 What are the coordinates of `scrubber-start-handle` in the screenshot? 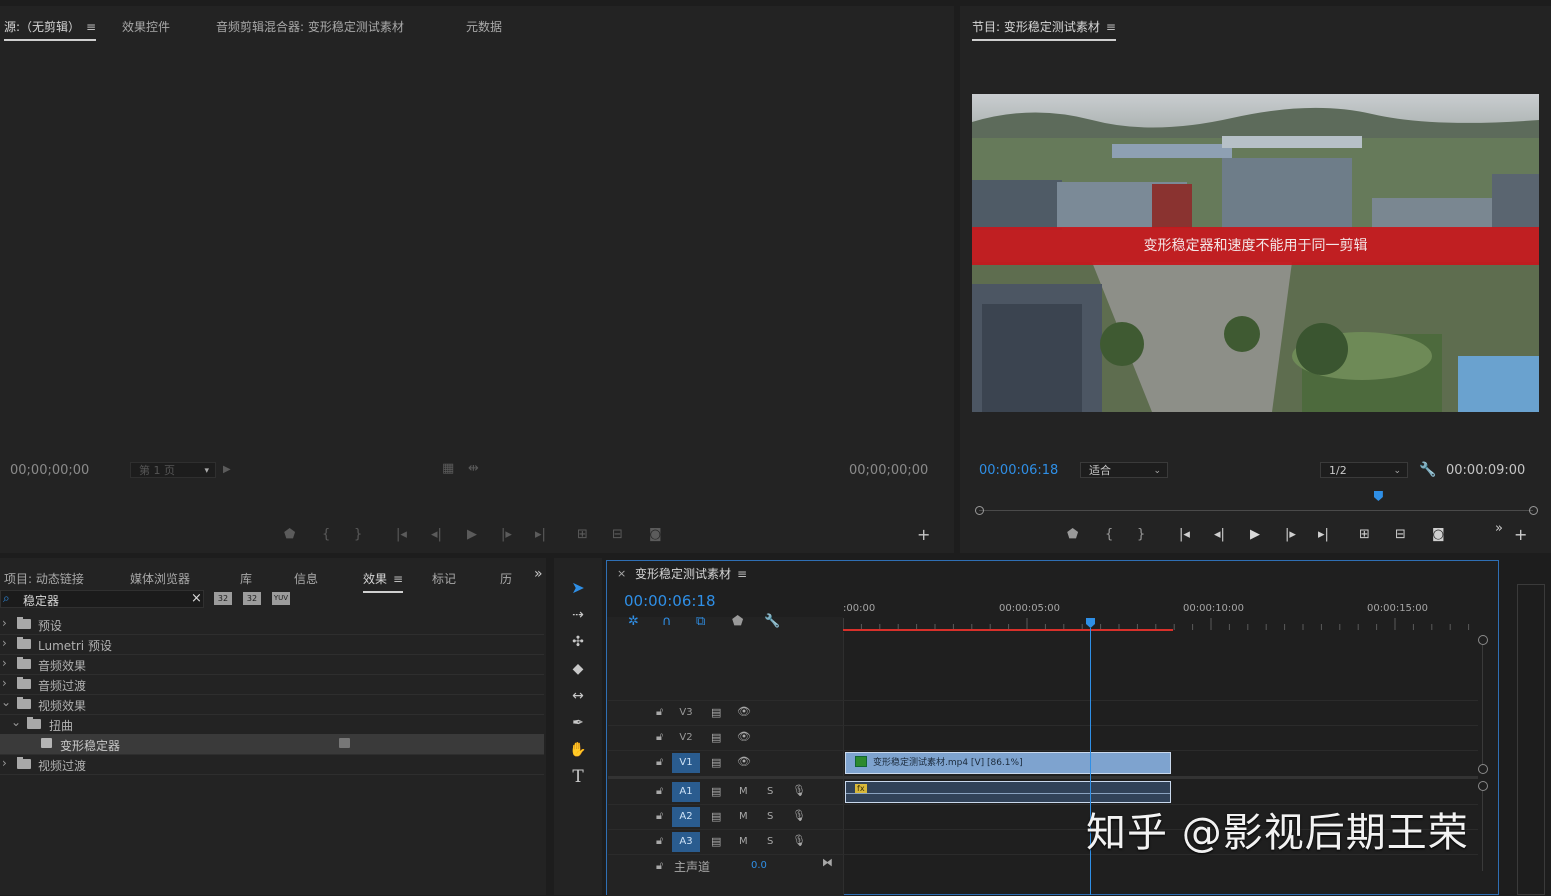 It's located at (979, 510).